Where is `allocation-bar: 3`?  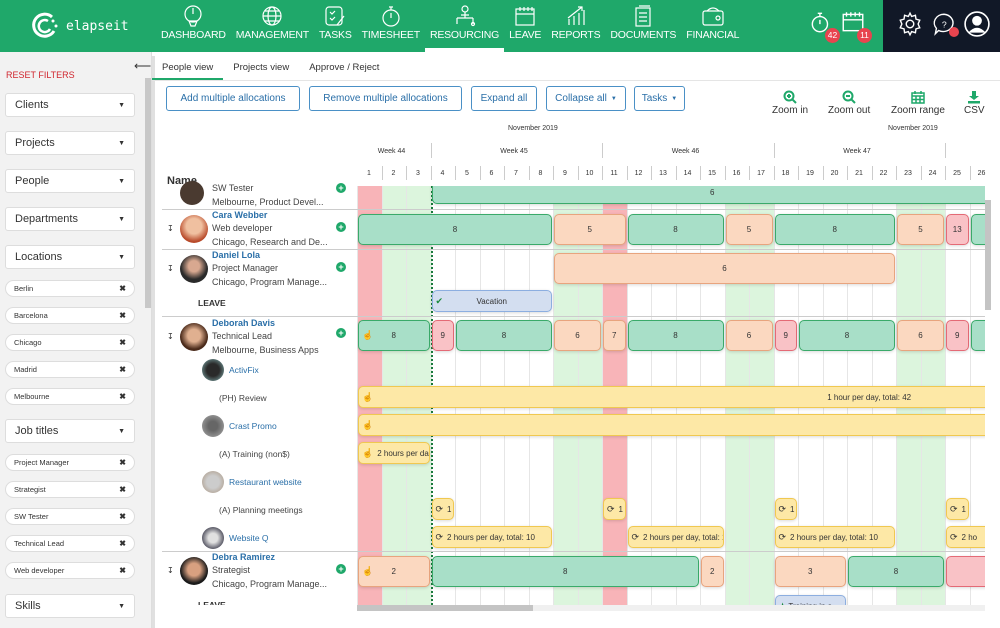 allocation-bar: 3 is located at coordinates (810, 571).